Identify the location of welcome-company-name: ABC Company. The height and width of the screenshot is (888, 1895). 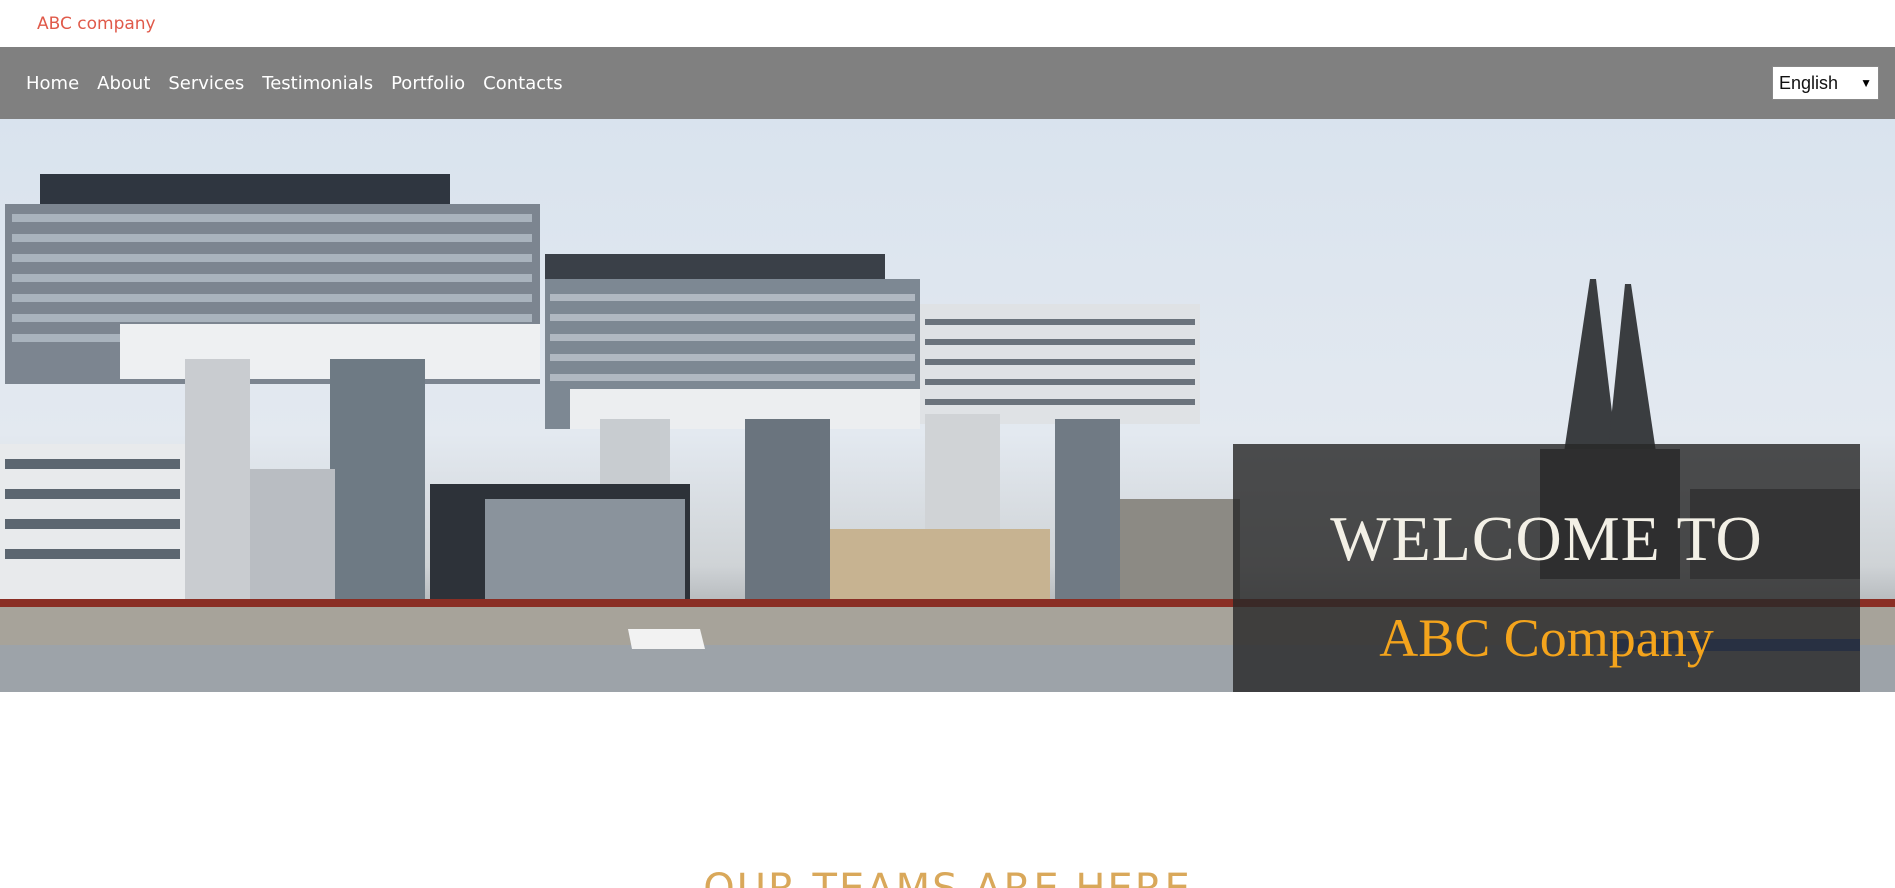
(1546, 638).